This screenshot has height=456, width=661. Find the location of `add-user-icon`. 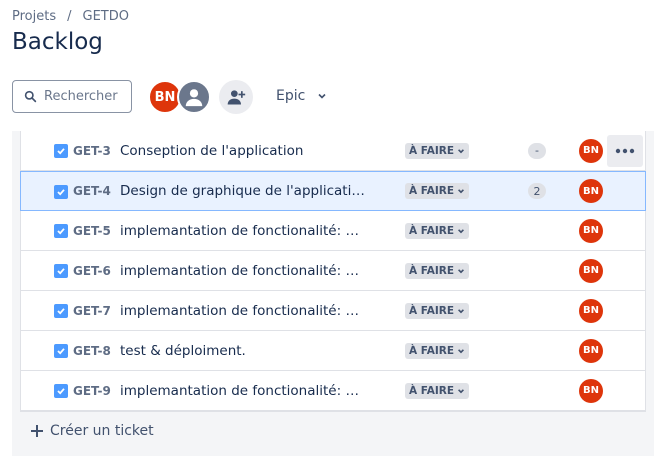

add-user-icon is located at coordinates (236, 97).